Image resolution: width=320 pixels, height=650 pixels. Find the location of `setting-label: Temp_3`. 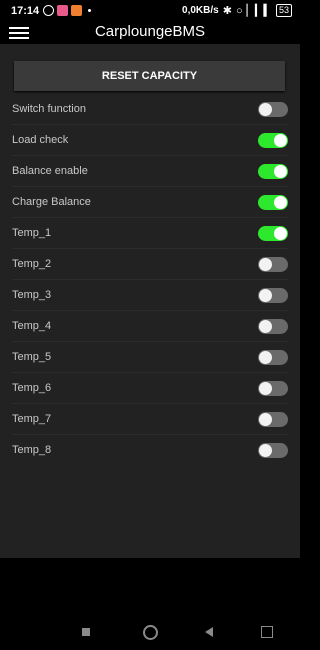

setting-label: Temp_3 is located at coordinates (32, 295).